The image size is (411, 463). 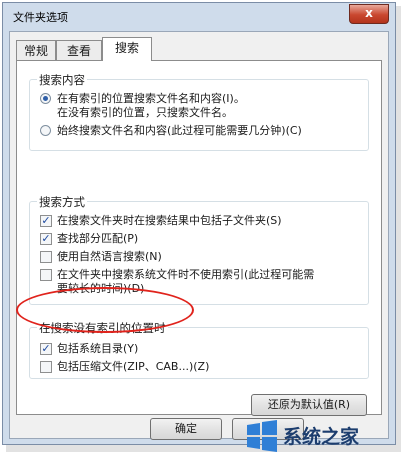 I want to click on radio-label: 始终搜索文件名和内容(此过程可能需要几分钟)(C), so click(x=179, y=130).